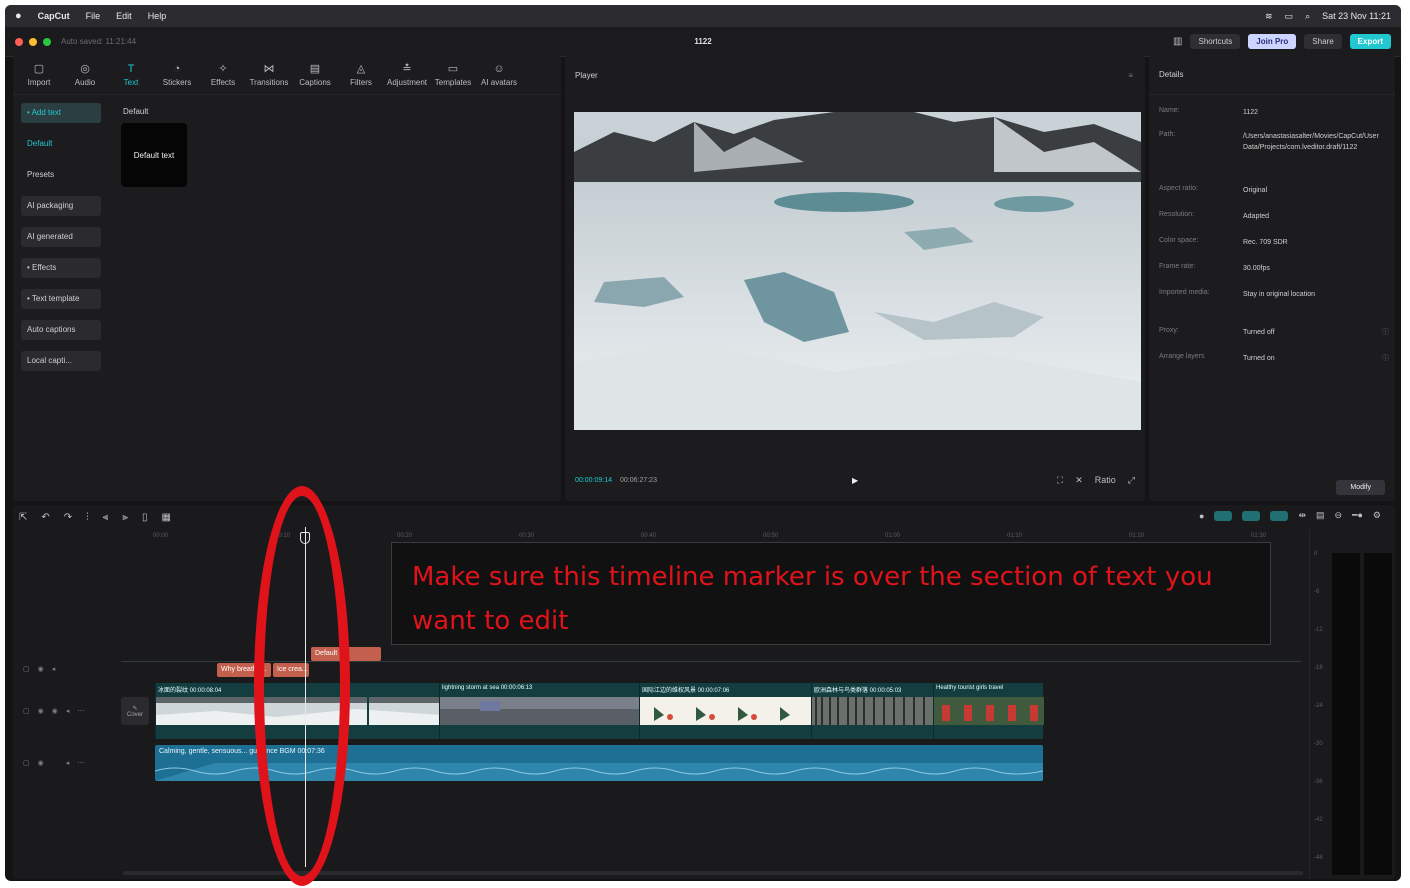 This screenshot has width=1410, height=888. Describe the element at coordinates (45, 517) in the screenshot. I see `undo-icon: ↶` at that location.